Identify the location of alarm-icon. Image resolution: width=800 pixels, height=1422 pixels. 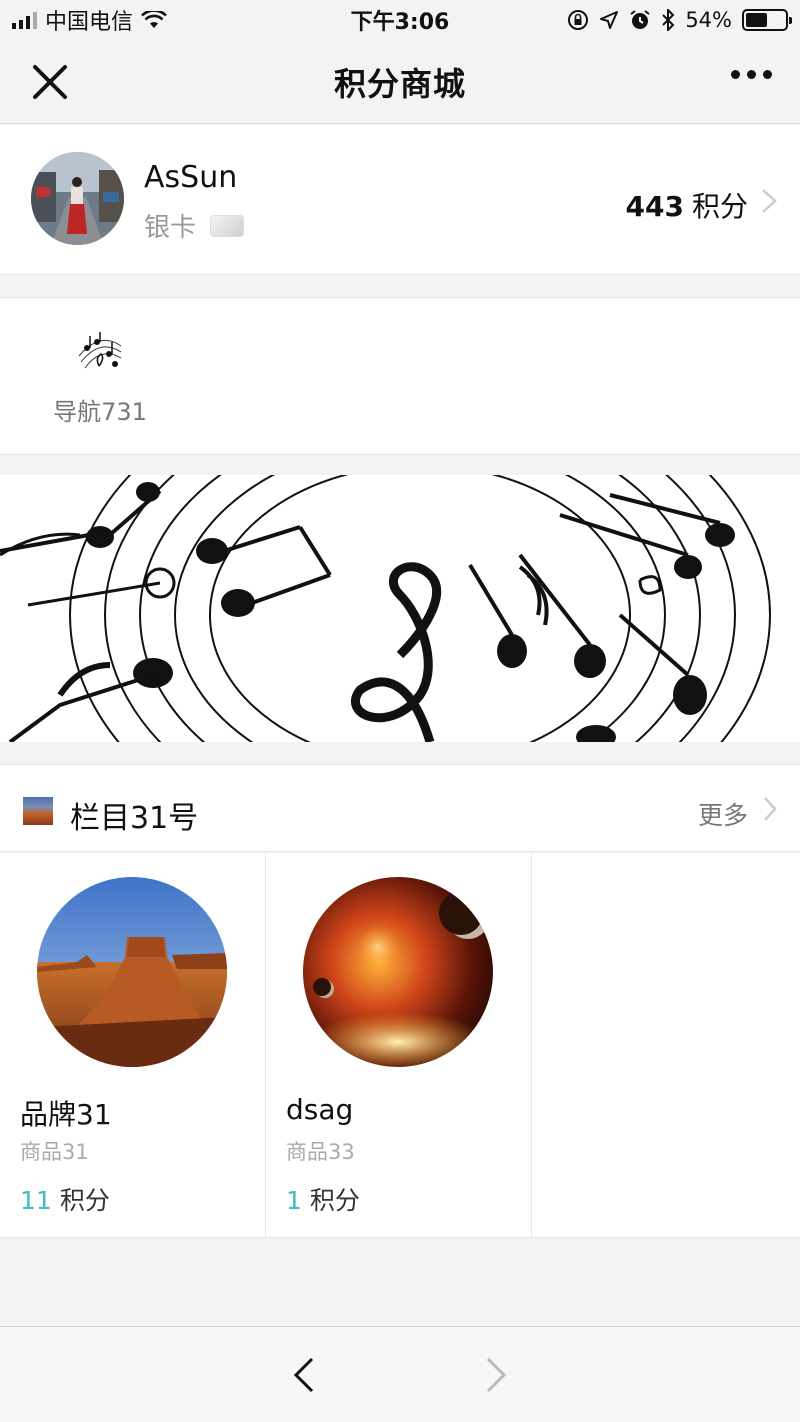
(640, 19).